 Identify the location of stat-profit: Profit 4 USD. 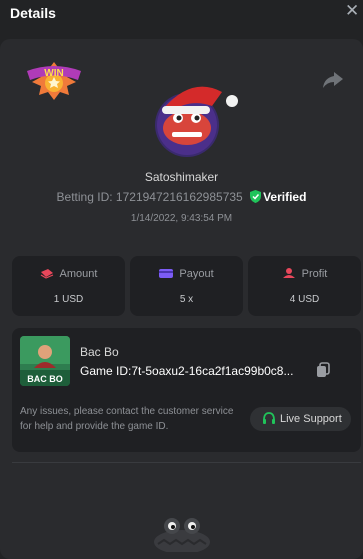
(304, 286).